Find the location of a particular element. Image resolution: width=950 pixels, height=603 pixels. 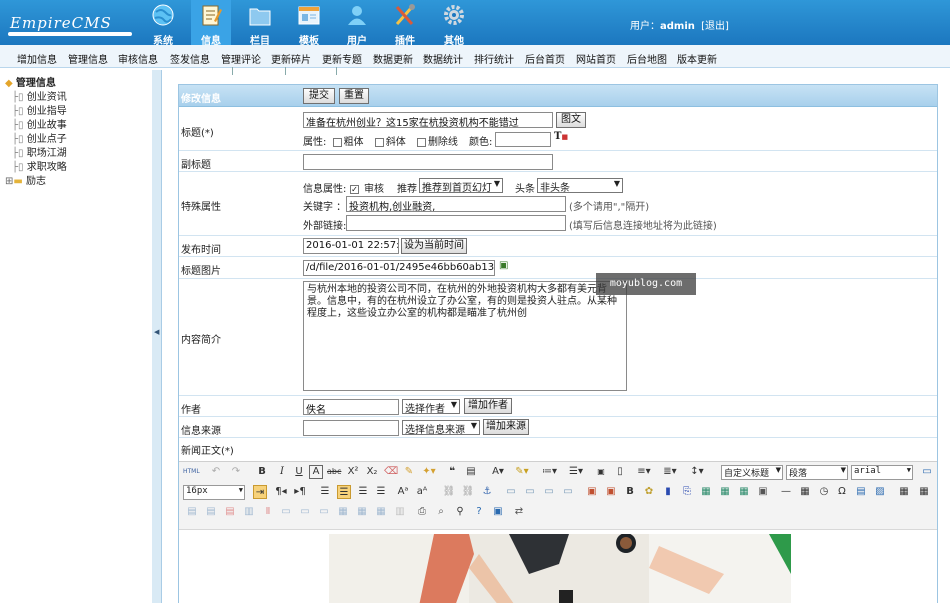

tree-folder: ⊞▬ 励志 is located at coordinates (25, 179).